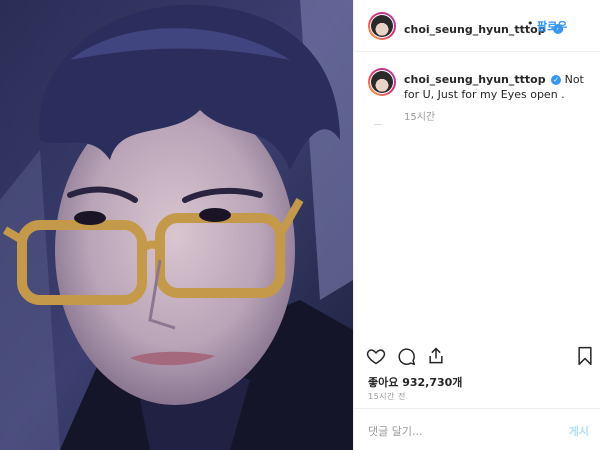 The height and width of the screenshot is (450, 600). I want to click on caption-username-link: choi_seung_hyun_tttop, so click(475, 79).